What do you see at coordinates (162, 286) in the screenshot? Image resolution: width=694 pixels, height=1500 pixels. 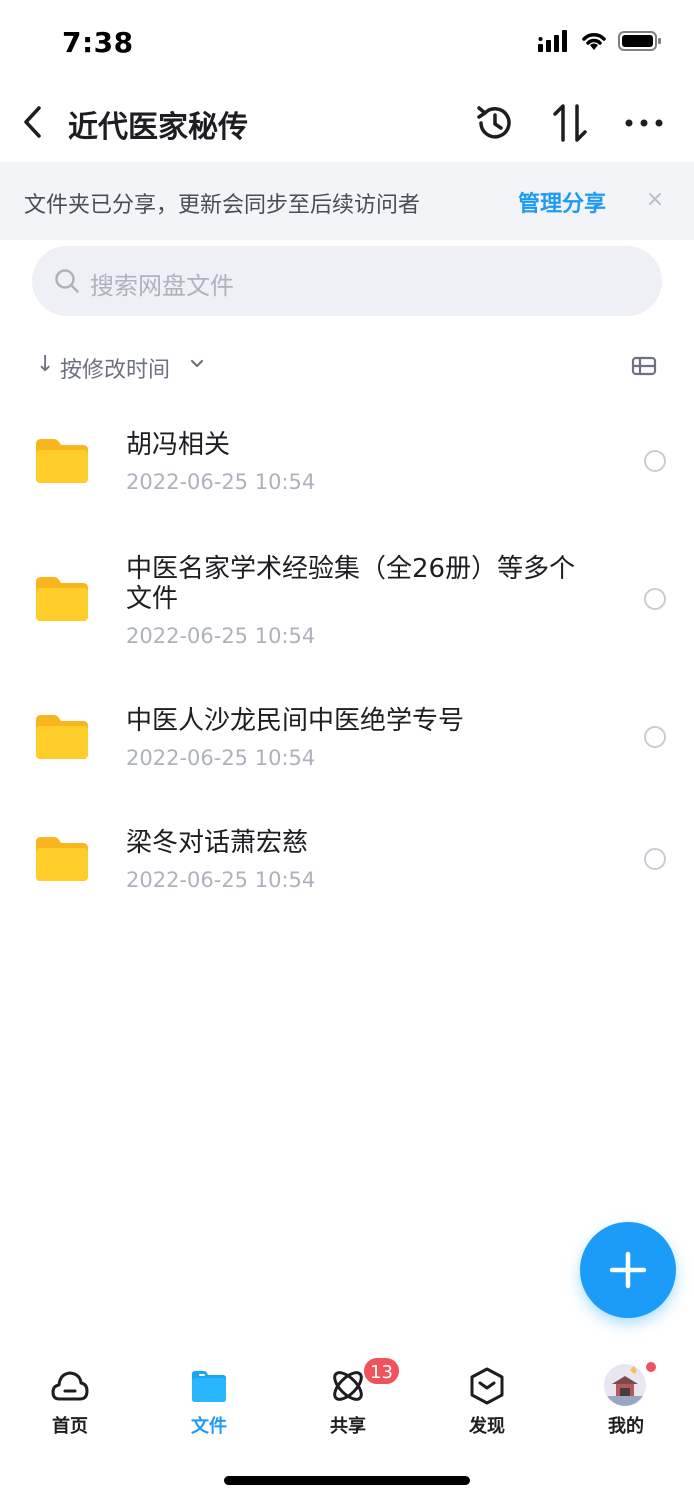 I see `search-placeholder: 搜索网盘文件` at bounding box center [162, 286].